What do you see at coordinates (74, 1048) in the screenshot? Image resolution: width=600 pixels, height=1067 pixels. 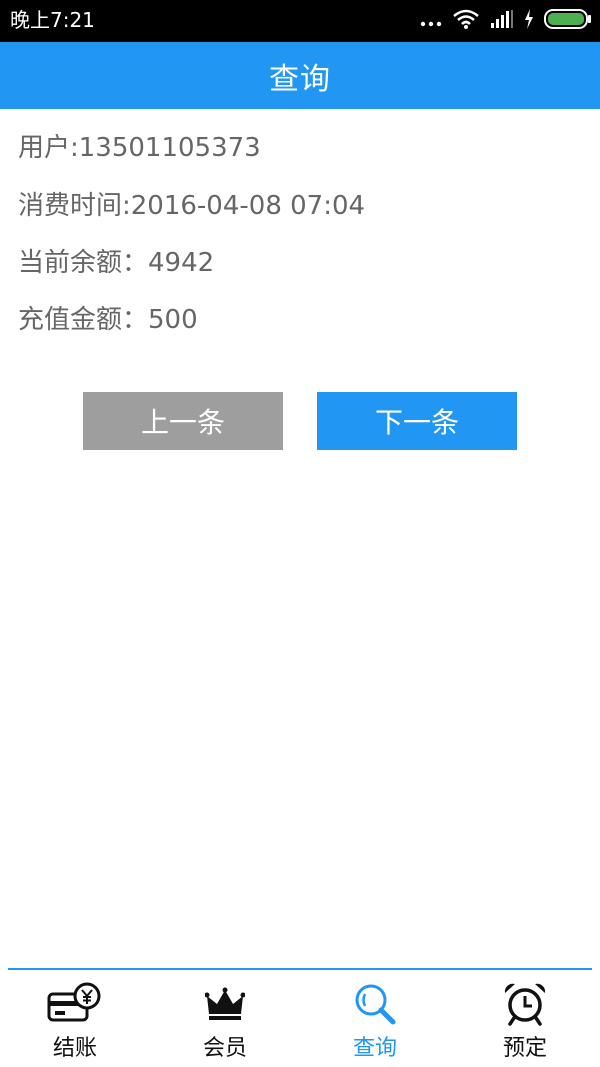 I see `tab-checkout-label: 结账` at bounding box center [74, 1048].